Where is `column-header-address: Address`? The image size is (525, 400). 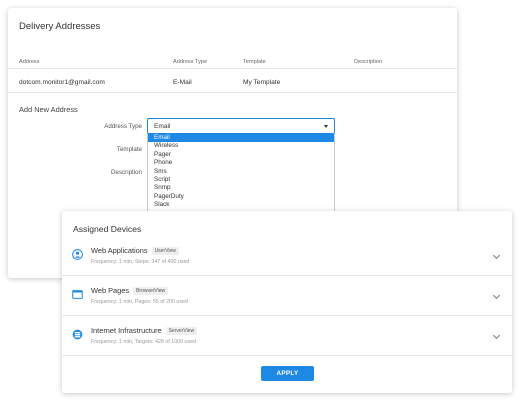
column-header-address: Address is located at coordinates (29, 62).